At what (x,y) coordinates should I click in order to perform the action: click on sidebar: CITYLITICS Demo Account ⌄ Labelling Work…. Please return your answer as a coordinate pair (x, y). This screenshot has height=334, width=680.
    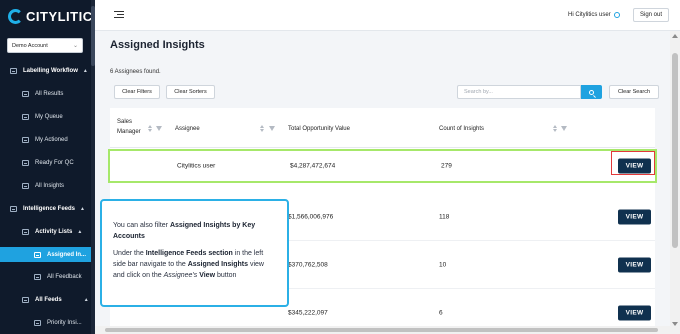
    Looking at the image, I should click on (50, 167).